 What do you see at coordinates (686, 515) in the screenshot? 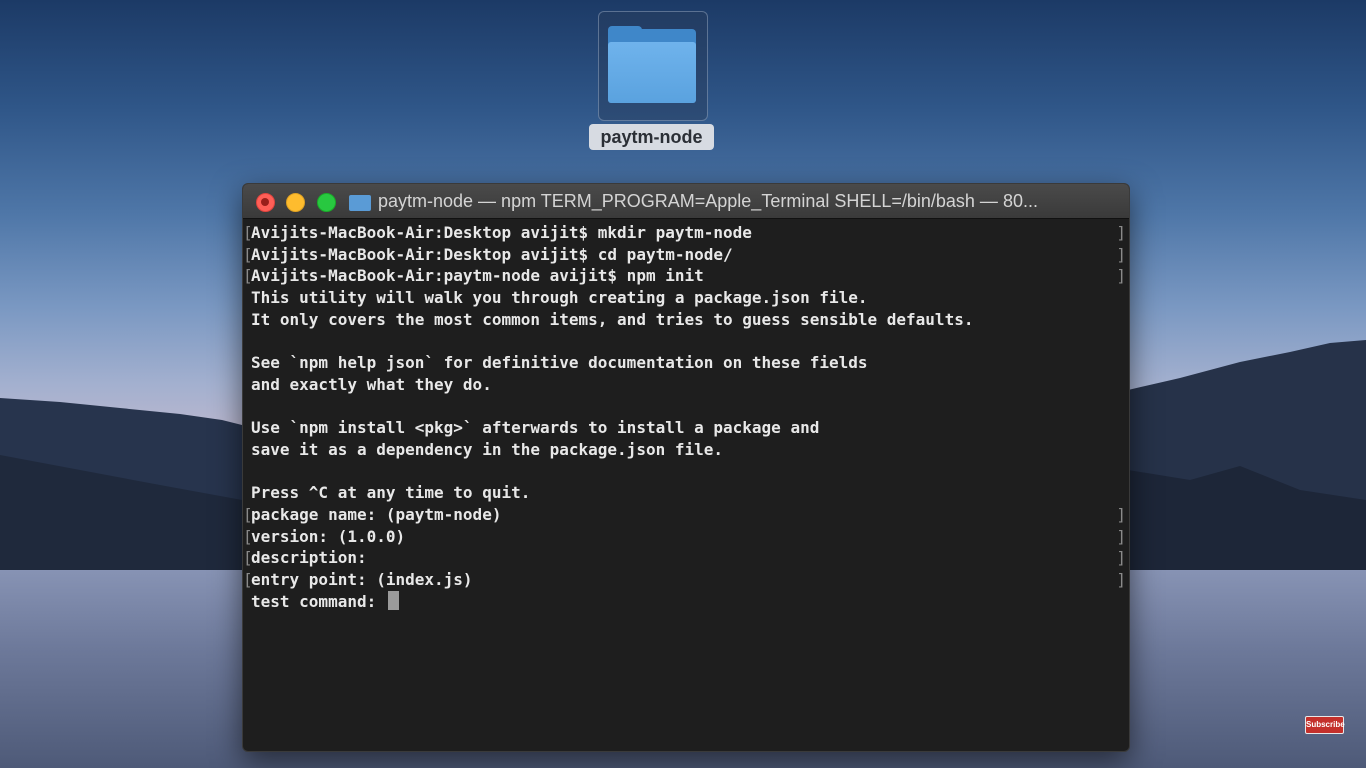
I see `terminal-line: [] package name: (paytm-node)` at bounding box center [686, 515].